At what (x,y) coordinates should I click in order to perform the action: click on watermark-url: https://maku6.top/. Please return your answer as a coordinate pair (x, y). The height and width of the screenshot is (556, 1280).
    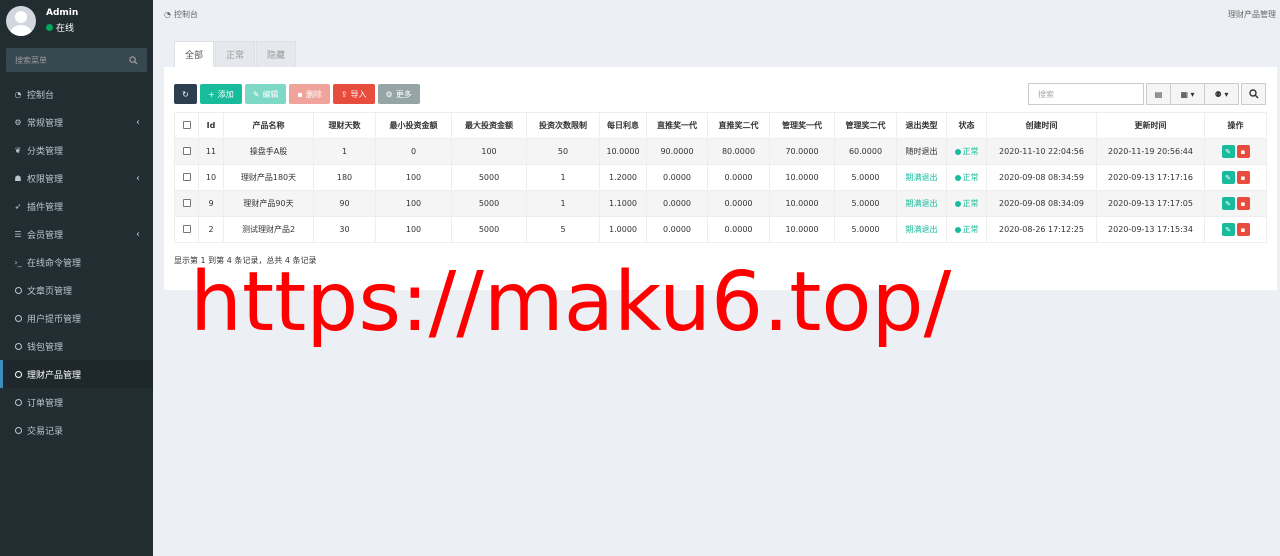
    Looking at the image, I should click on (571, 302).